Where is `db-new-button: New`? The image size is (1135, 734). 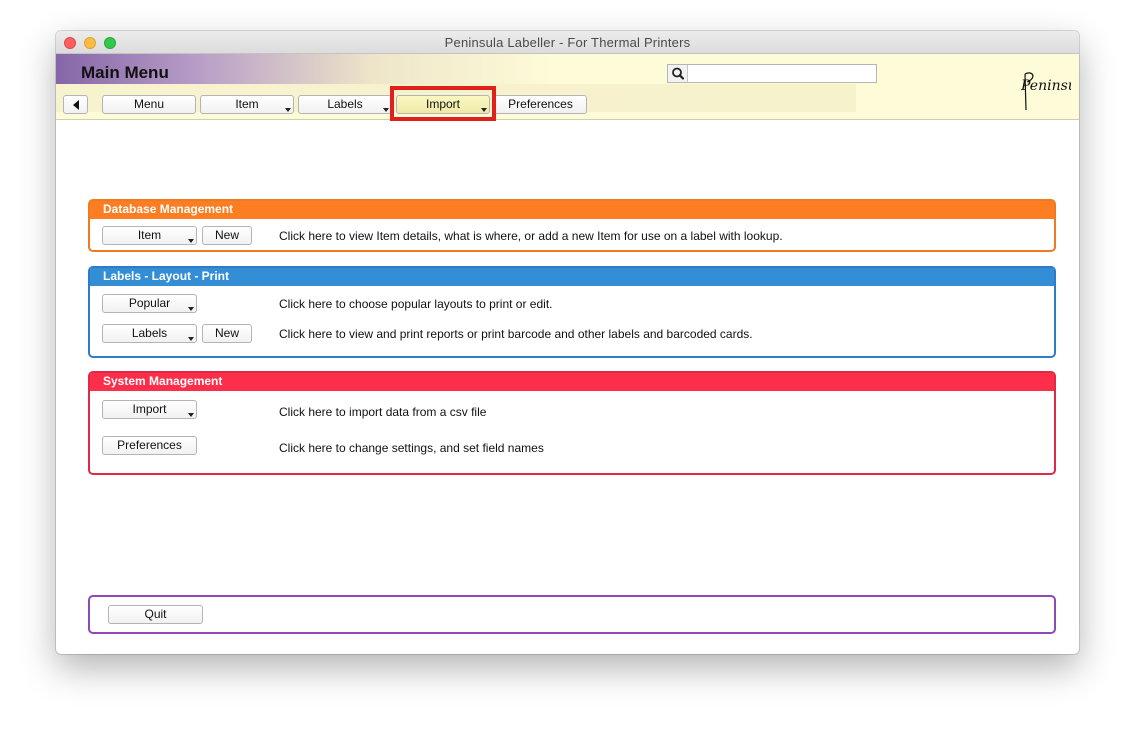 db-new-button: New is located at coordinates (227, 235).